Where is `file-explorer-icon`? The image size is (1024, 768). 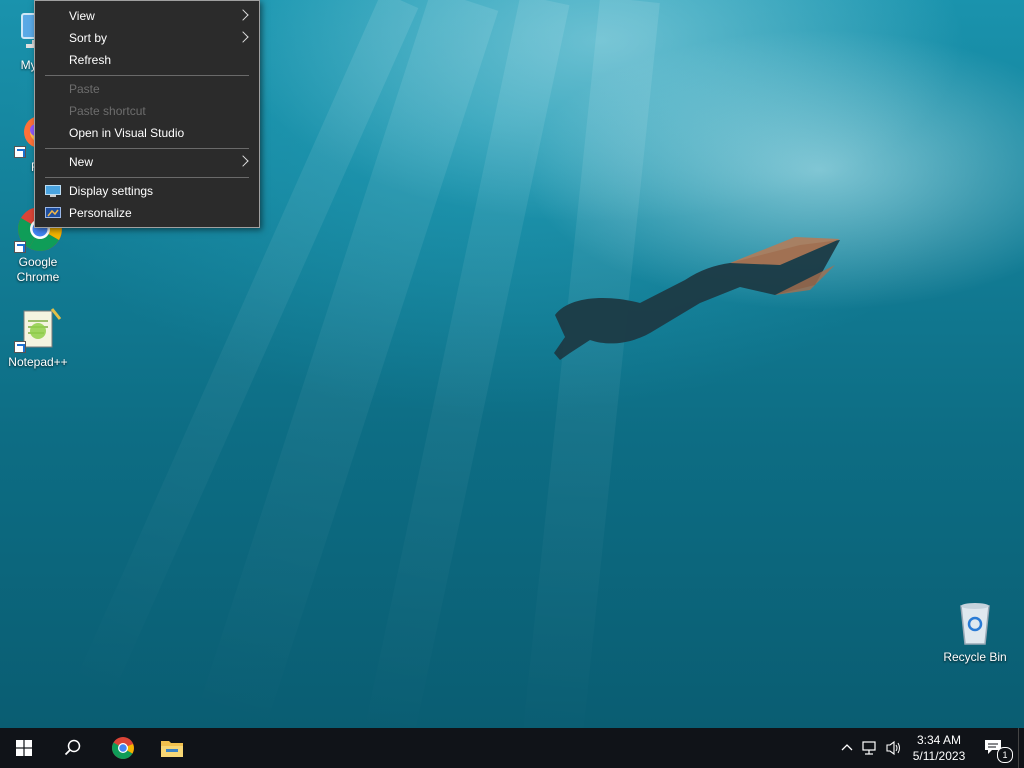
file-explorer-icon is located at coordinates (172, 749).